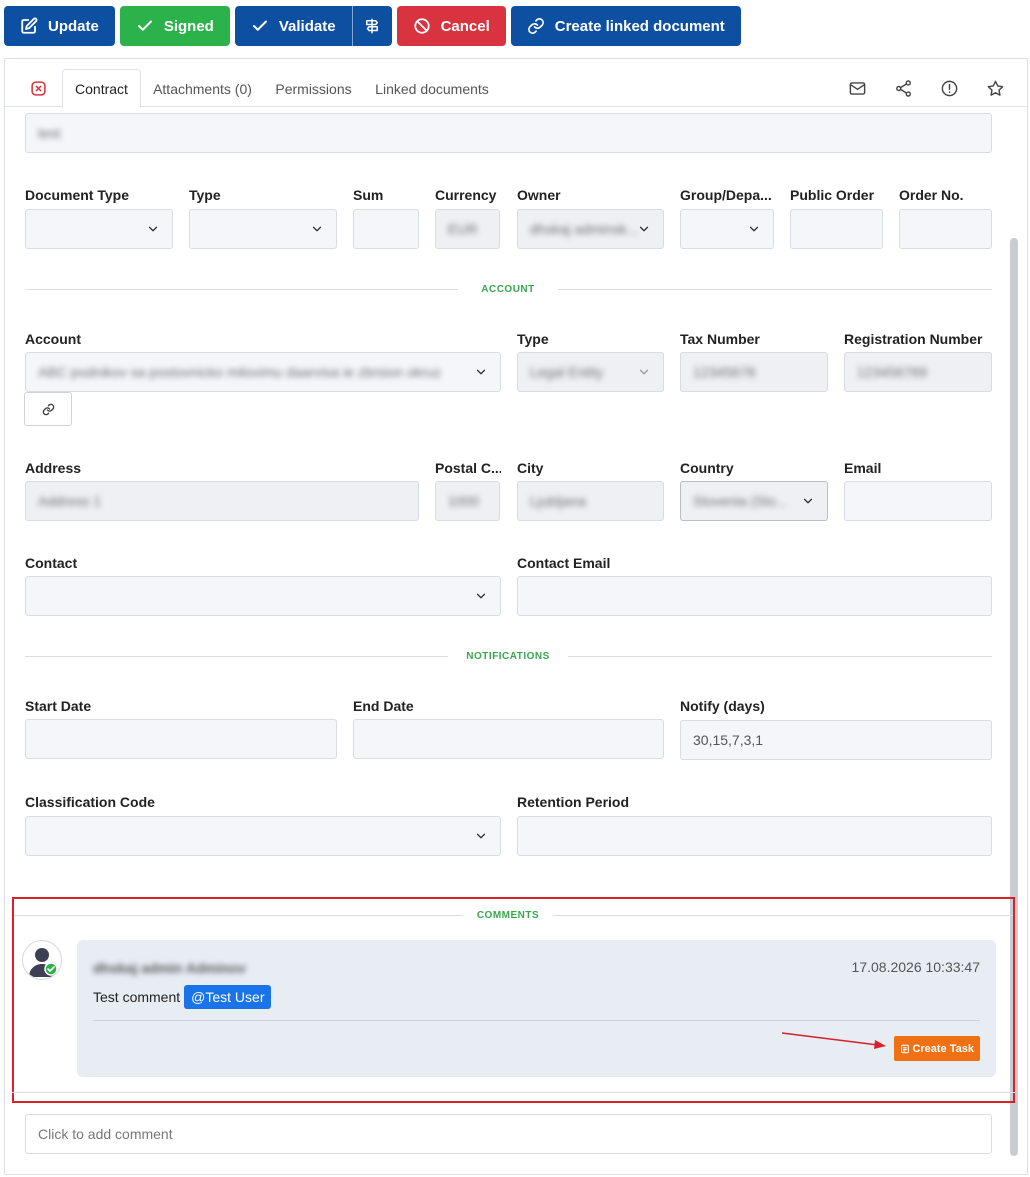 The image size is (1030, 1177). I want to click on email-input, so click(918, 501).